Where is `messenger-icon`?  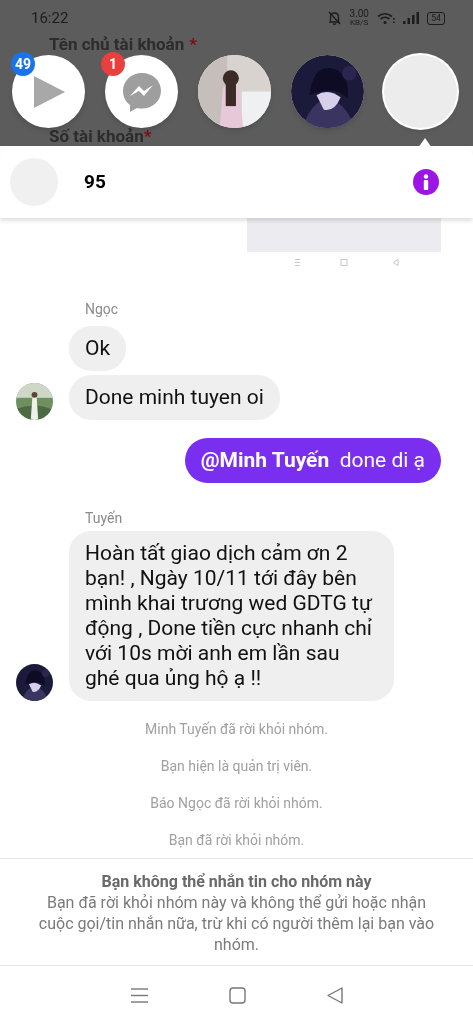
messenger-icon is located at coordinates (141, 91).